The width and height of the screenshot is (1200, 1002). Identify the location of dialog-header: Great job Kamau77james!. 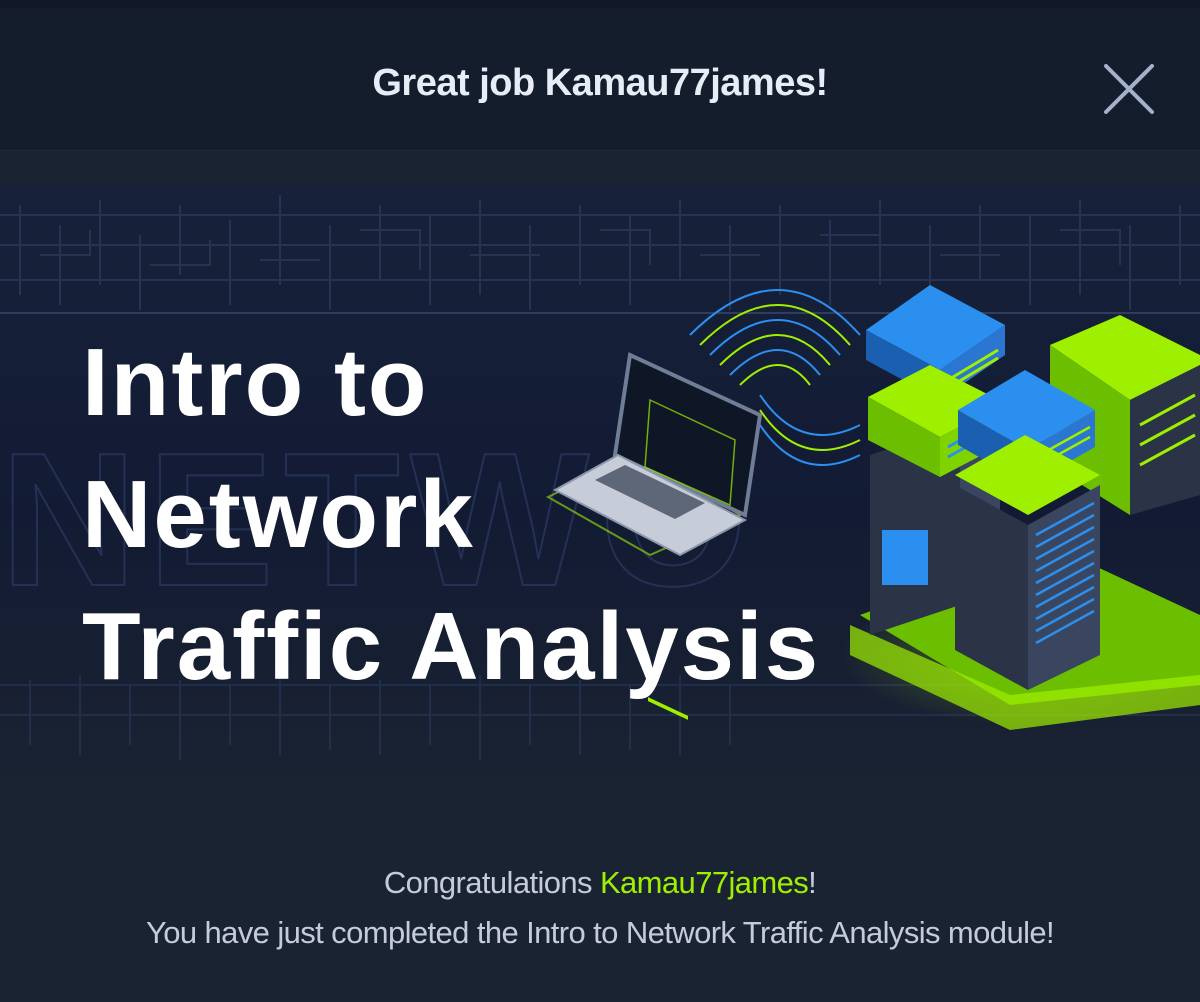
(600, 79).